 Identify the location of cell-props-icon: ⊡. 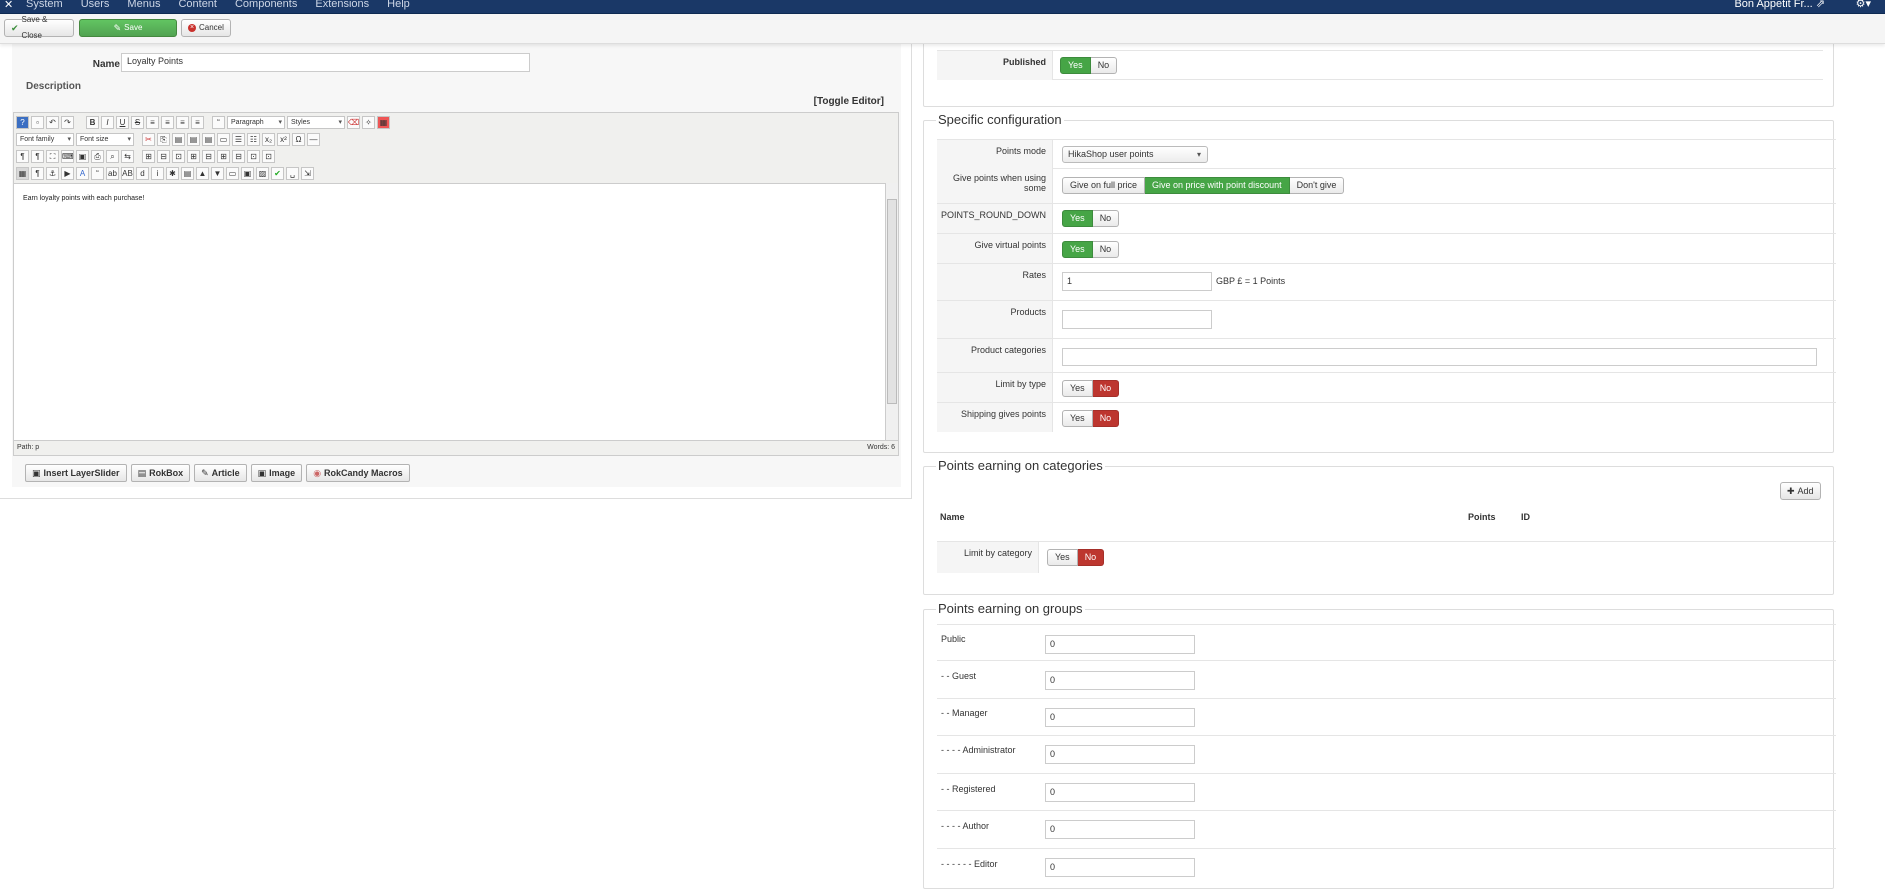
(178, 156).